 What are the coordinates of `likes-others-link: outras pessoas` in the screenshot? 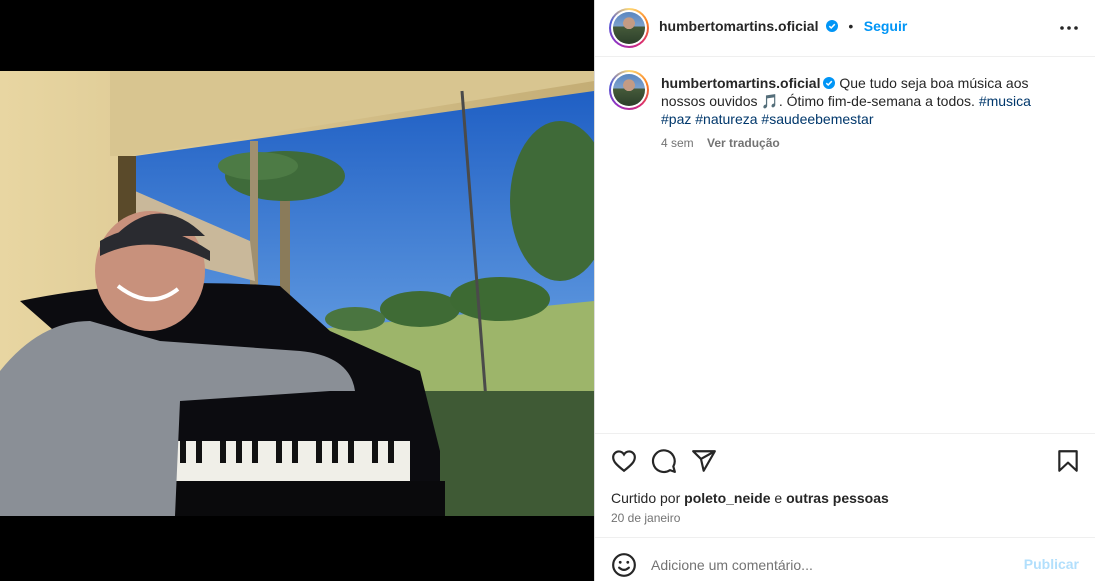 It's located at (837, 498).